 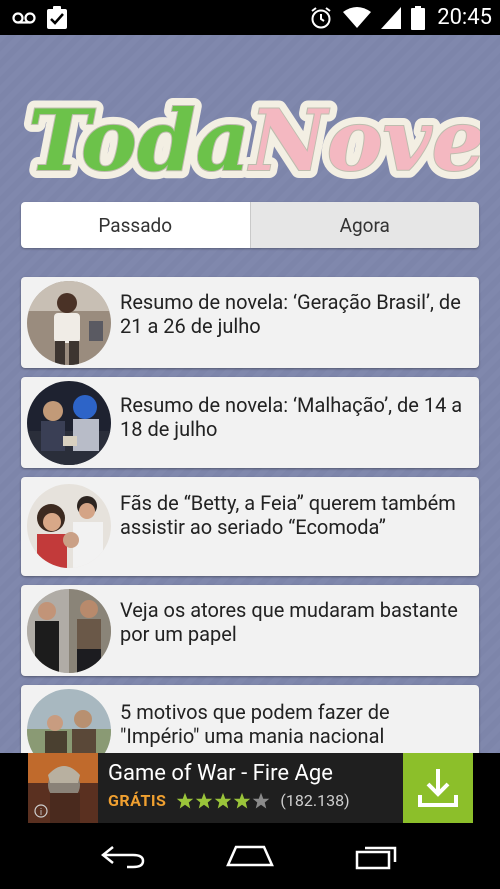 What do you see at coordinates (14, 788) in the screenshot?
I see `ad-left-margin` at bounding box center [14, 788].